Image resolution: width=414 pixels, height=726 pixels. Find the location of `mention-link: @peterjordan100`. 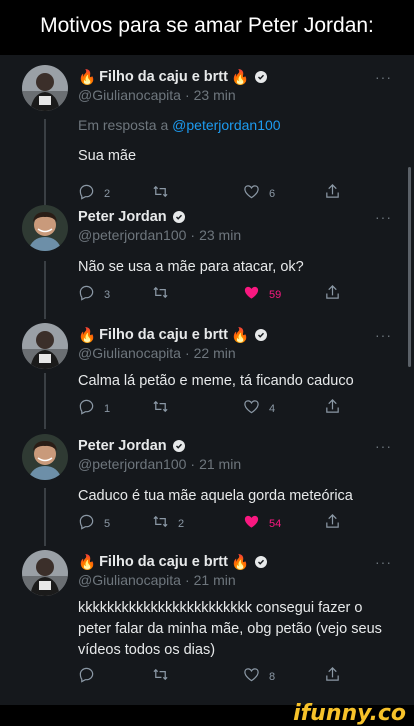

mention-link: @peterjordan100 is located at coordinates (226, 125).